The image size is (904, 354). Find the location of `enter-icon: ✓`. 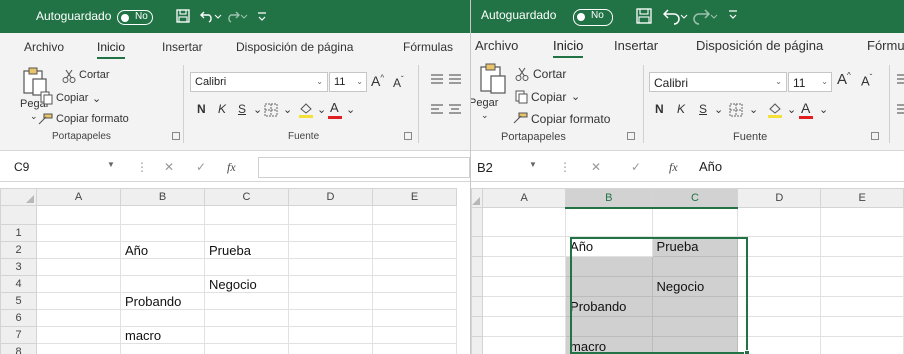

enter-icon: ✓ is located at coordinates (201, 167).